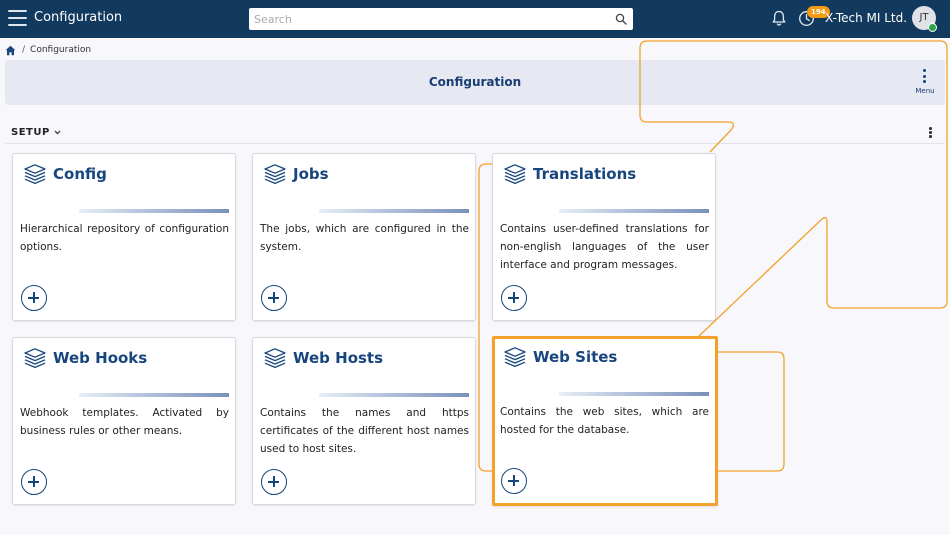  I want to click on kebab-icon, so click(925, 77).